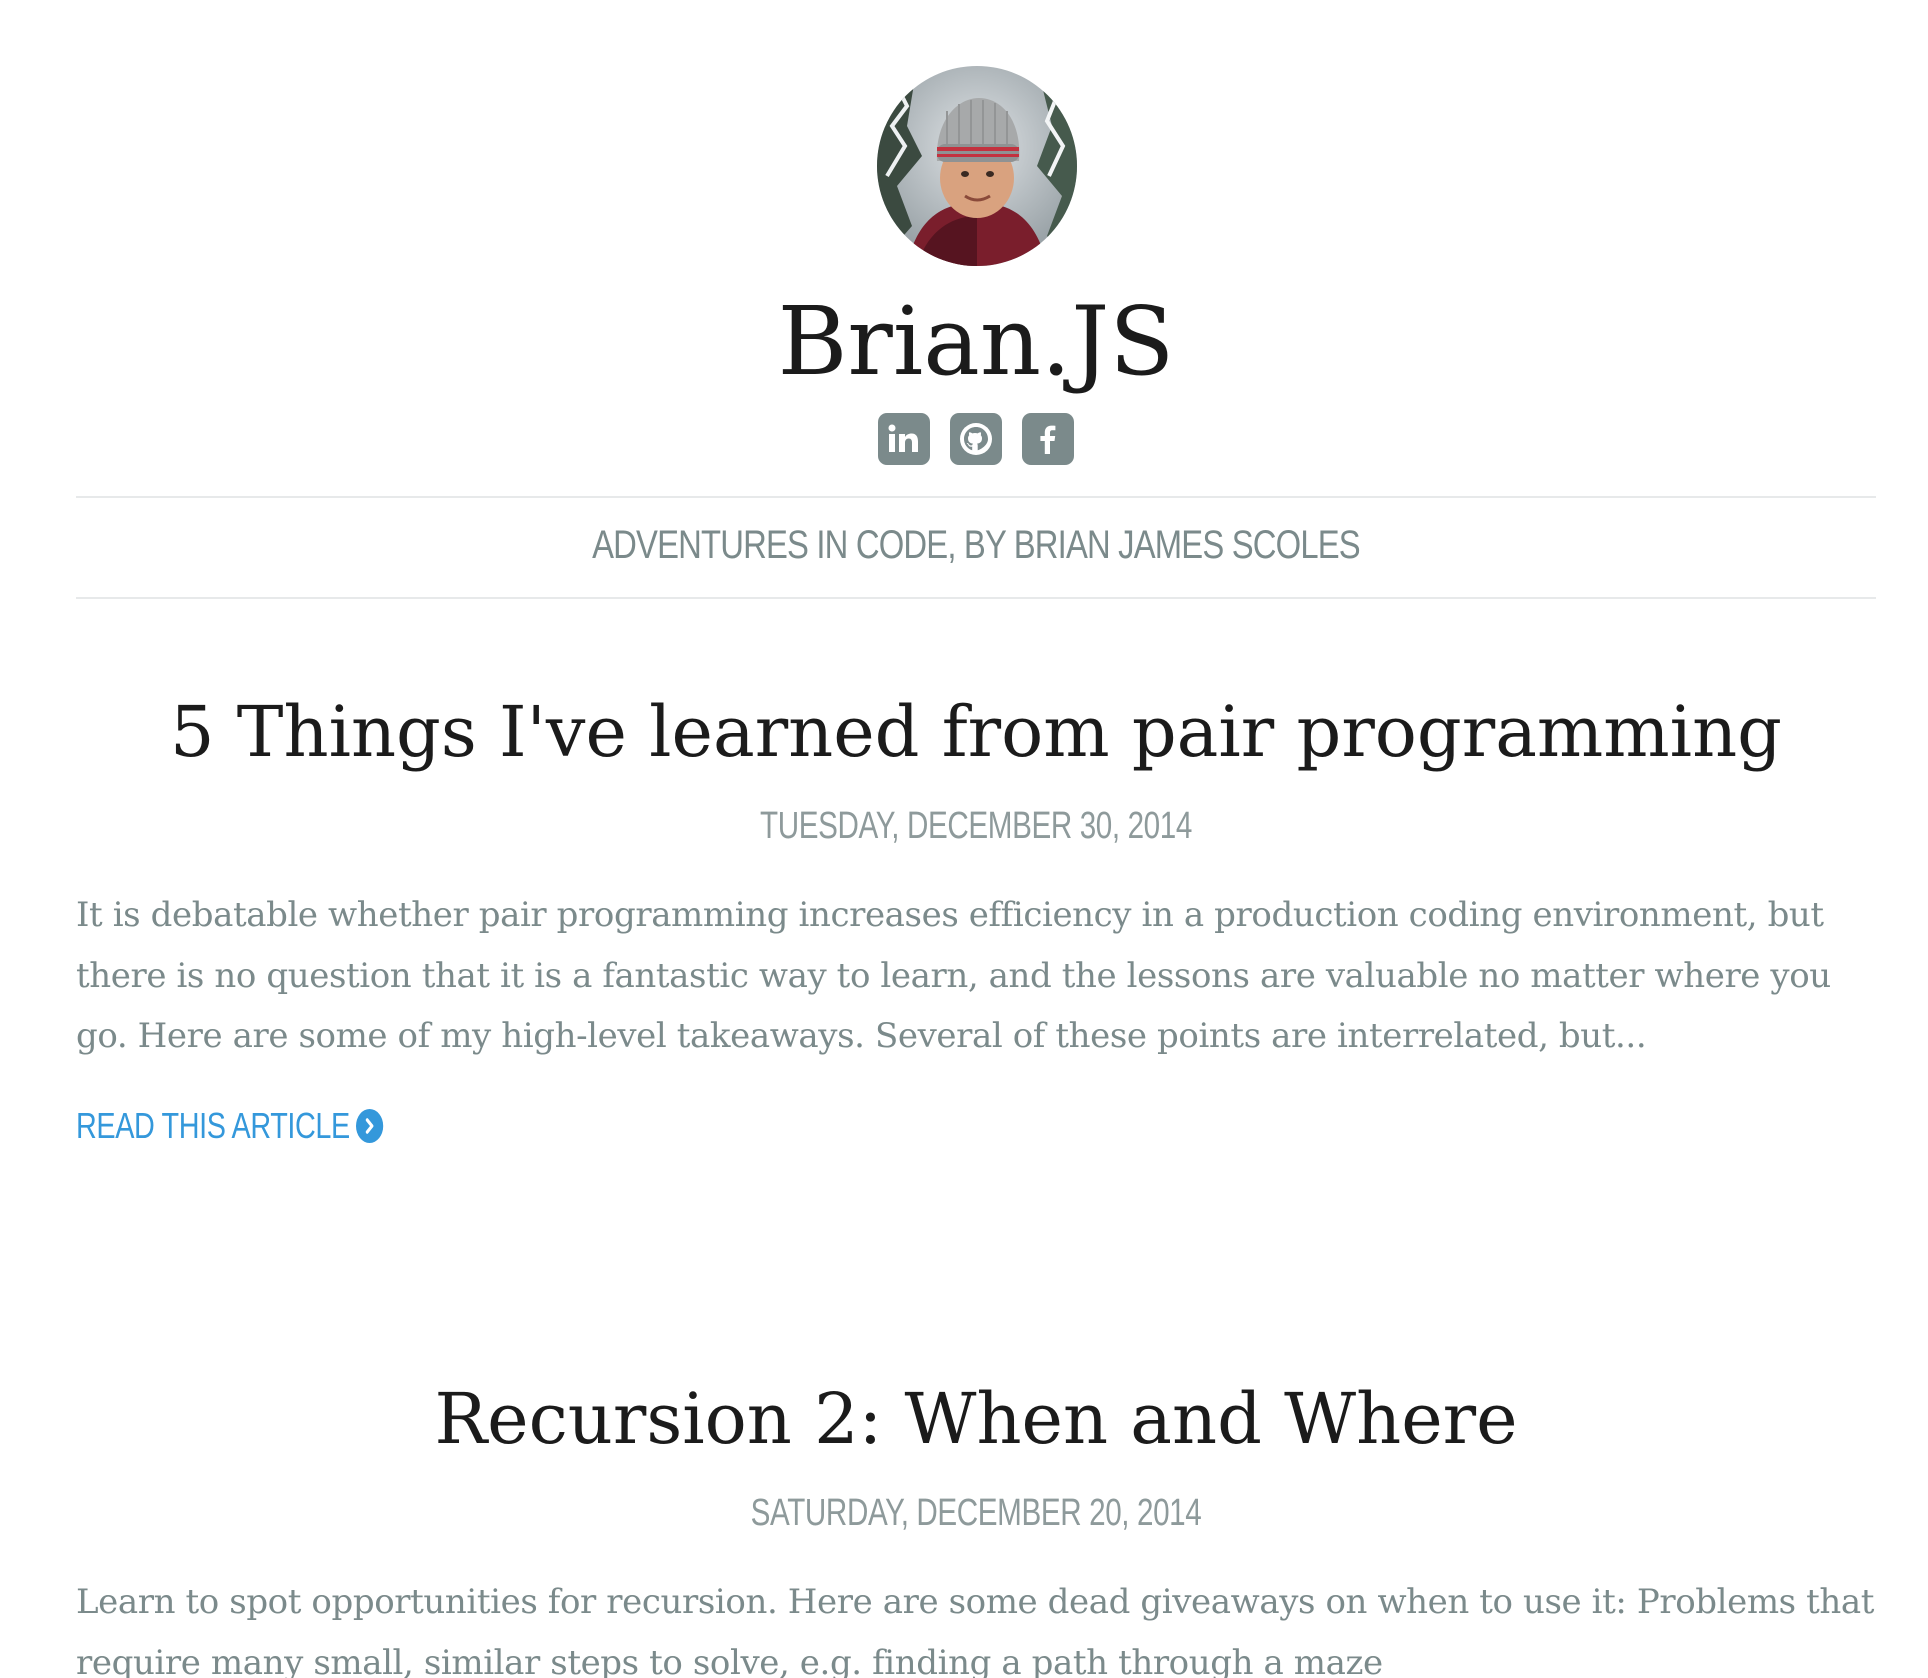  I want to click on avatar, so click(977, 166).